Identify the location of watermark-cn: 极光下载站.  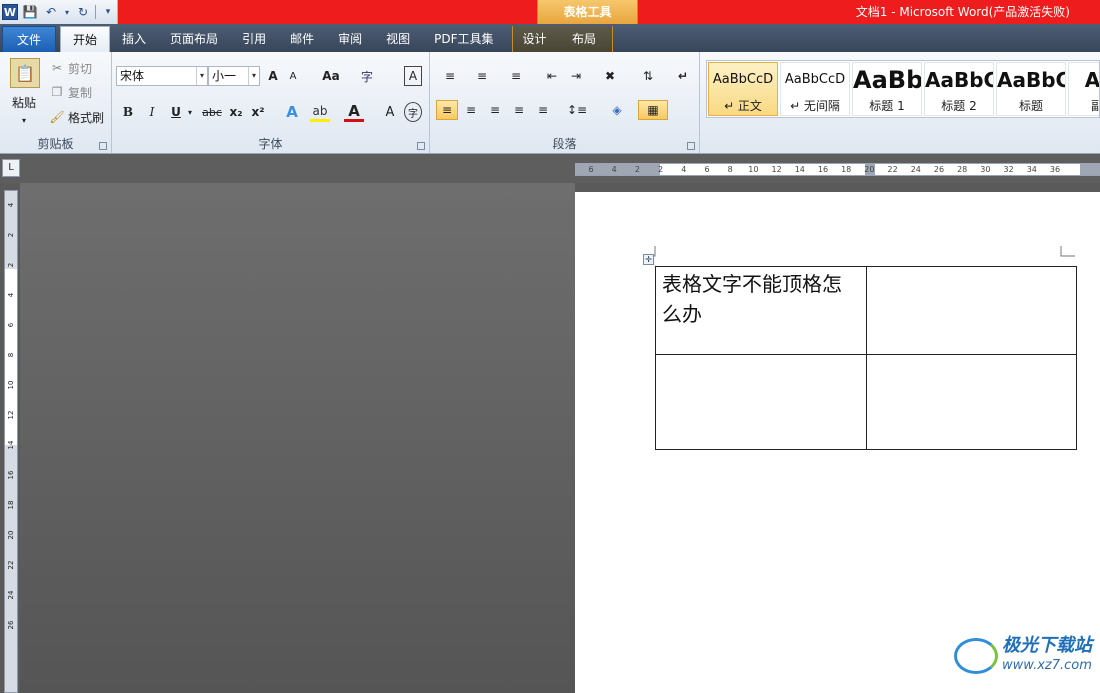
(1047, 645).